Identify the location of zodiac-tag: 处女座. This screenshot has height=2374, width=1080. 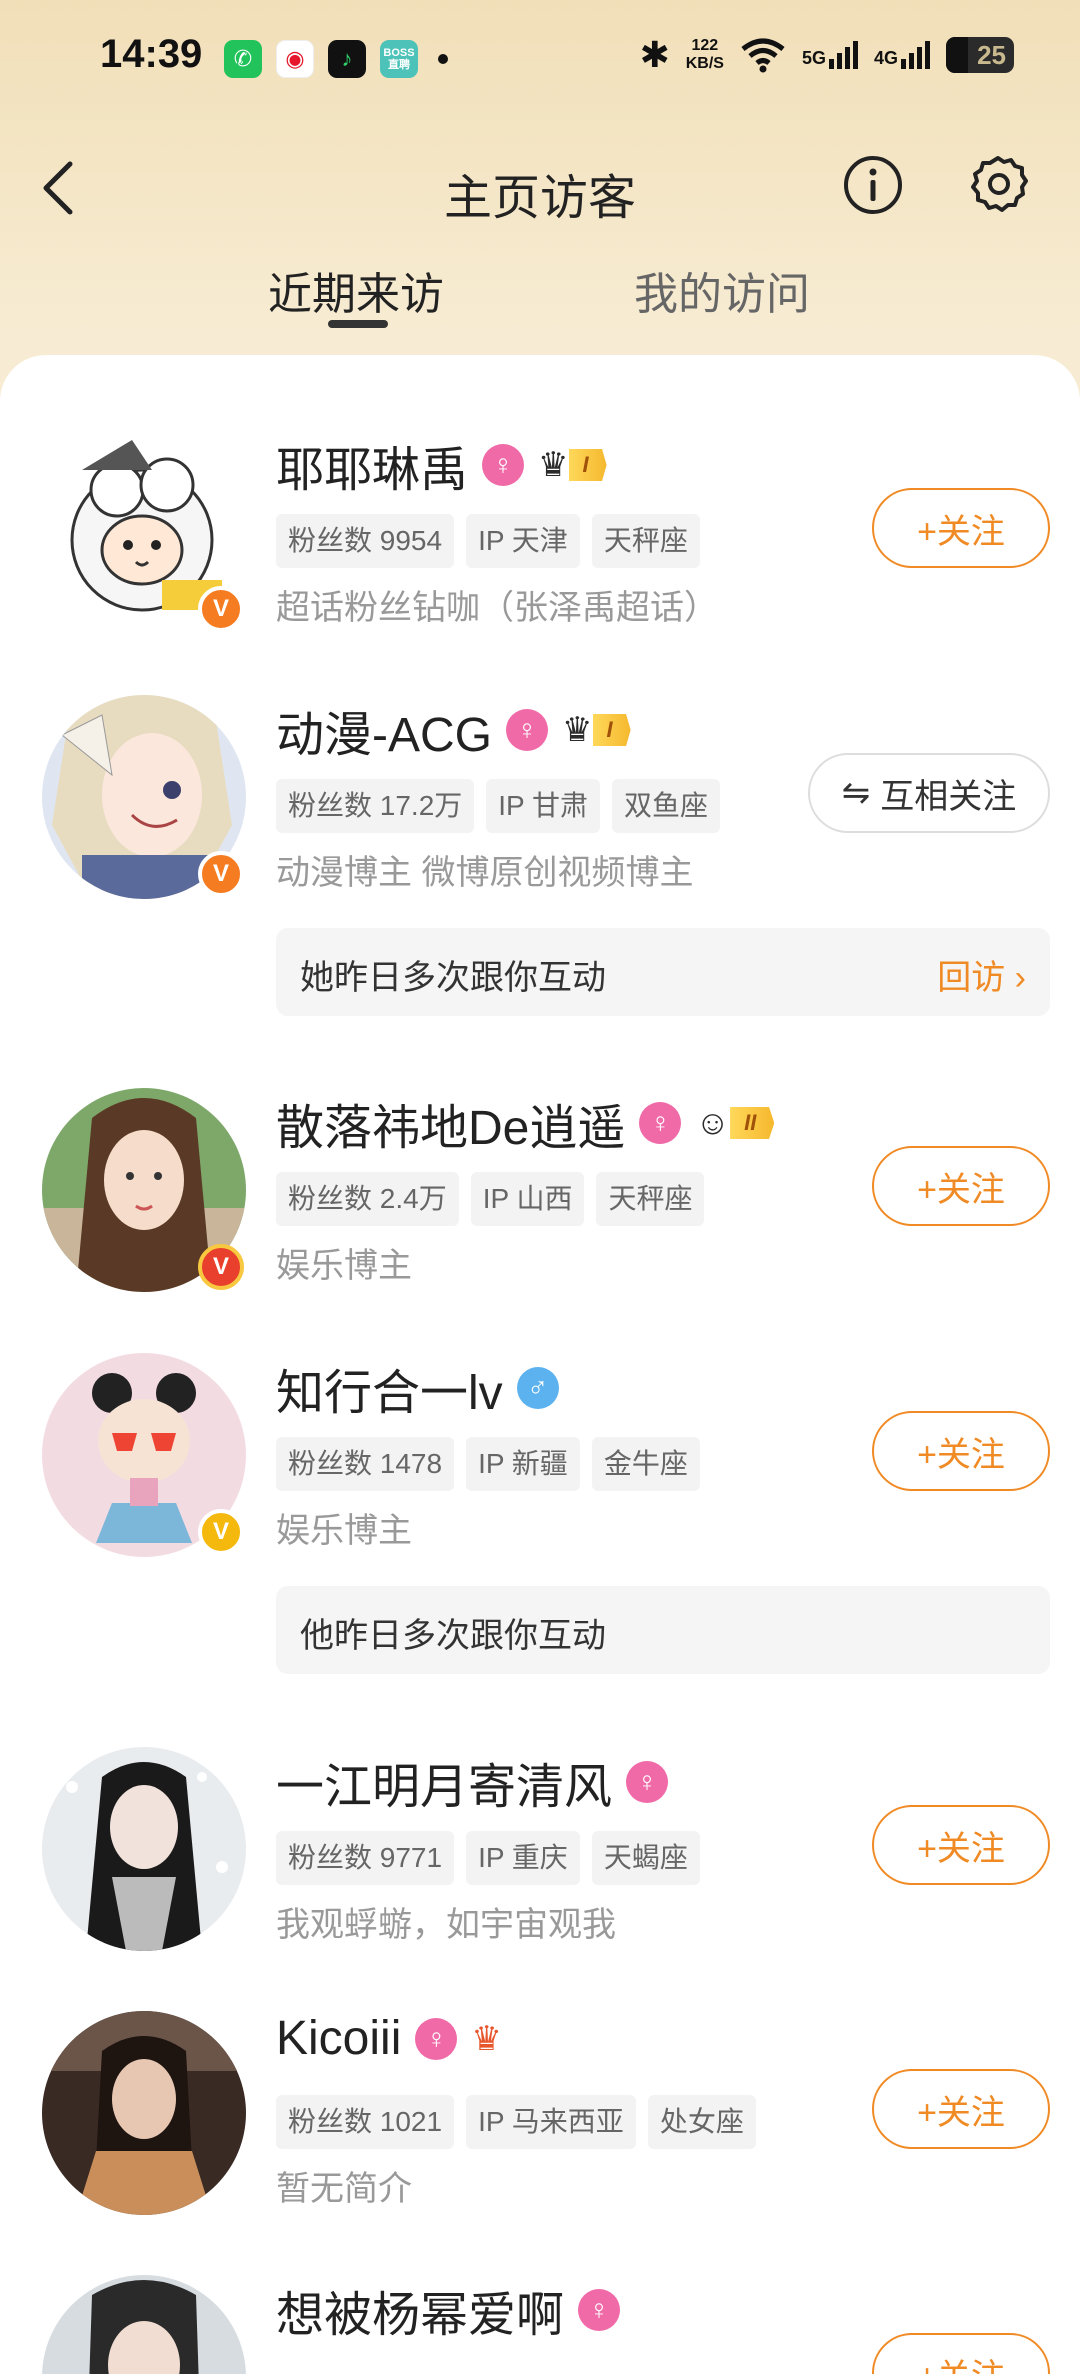
(701, 2122).